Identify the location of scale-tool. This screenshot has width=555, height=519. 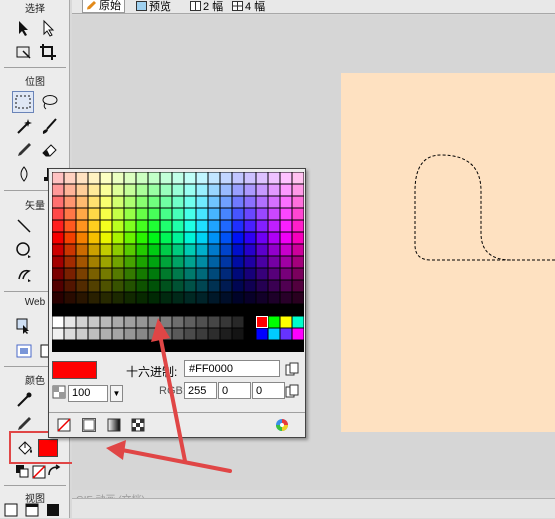
(24, 52).